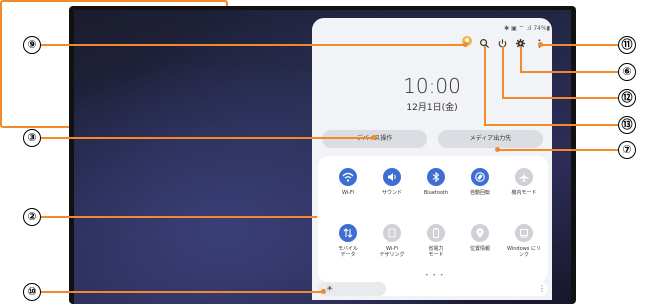 The width and height of the screenshot is (659, 304). I want to click on tile-sound: サウンド, so click(392, 182).